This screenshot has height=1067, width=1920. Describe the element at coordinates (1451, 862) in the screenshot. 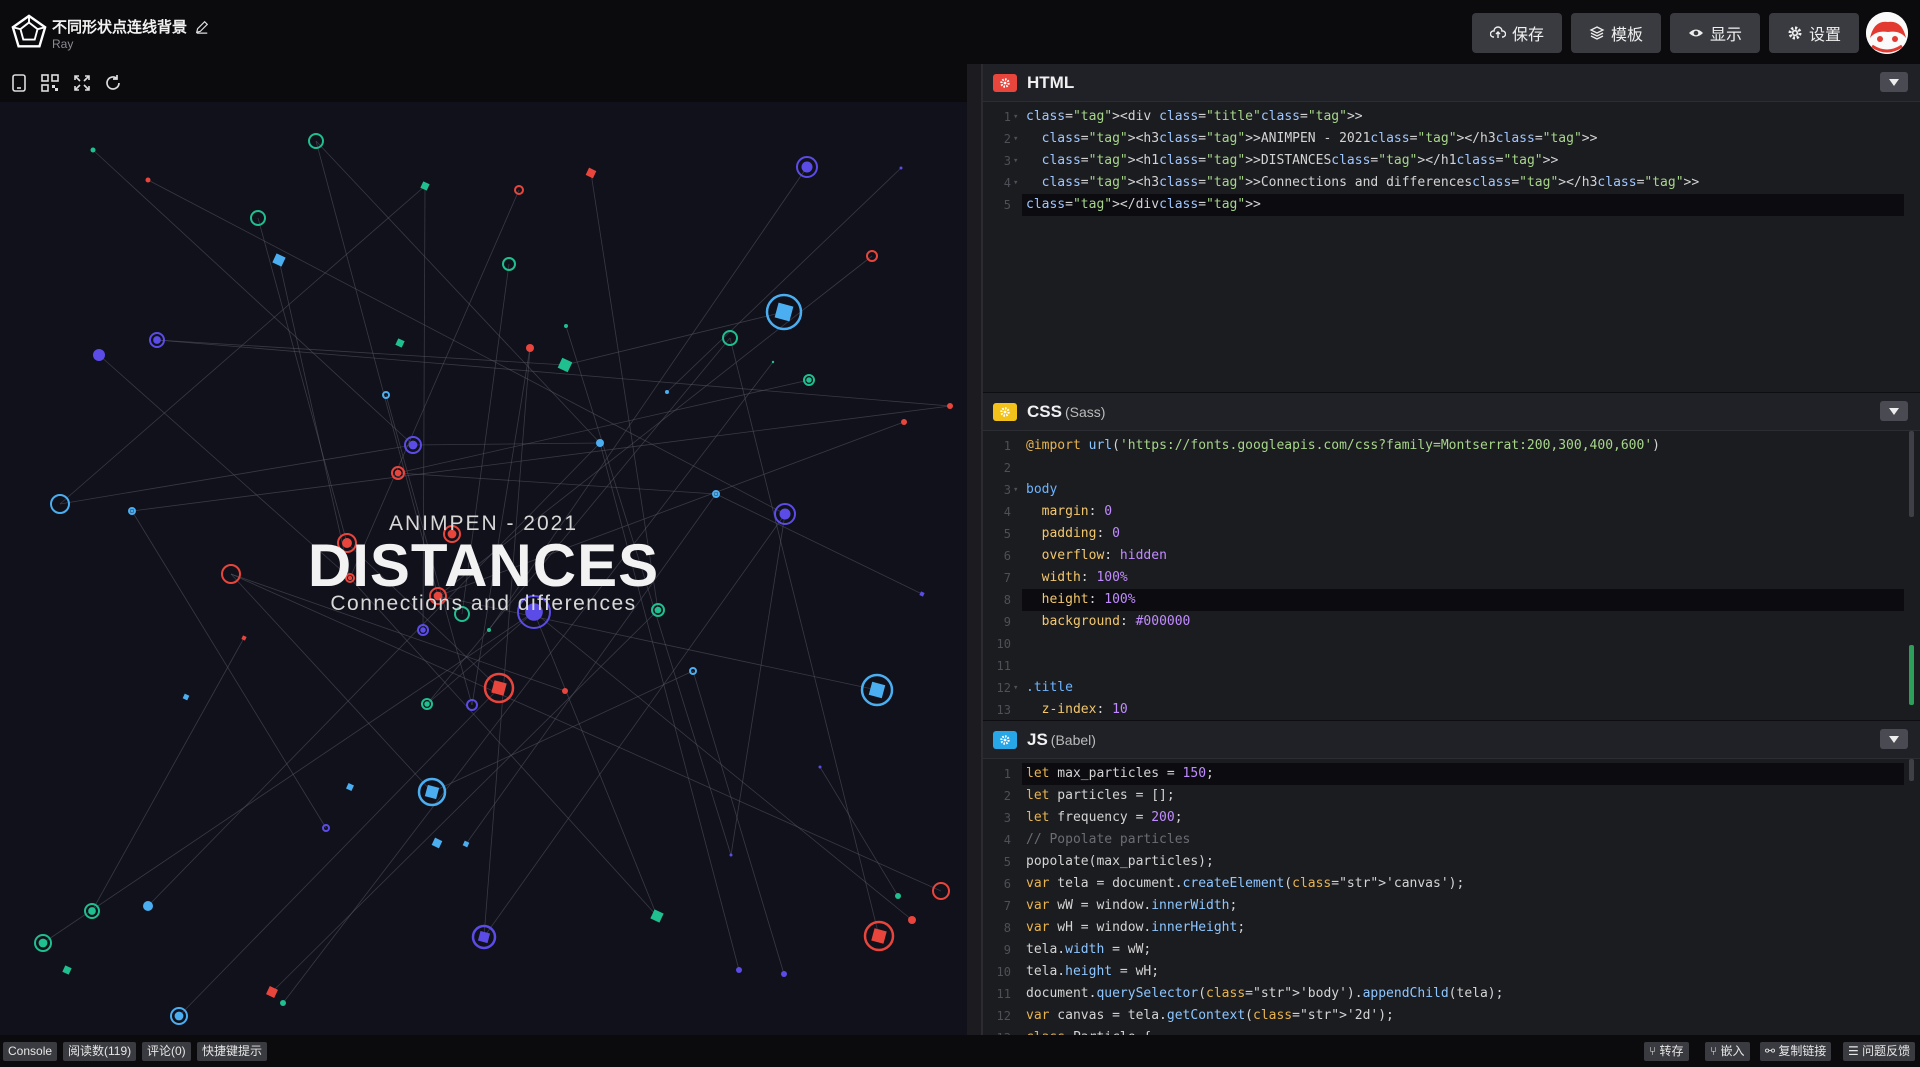

I see `js-code-line: 5 popolate(max_particles);` at that location.